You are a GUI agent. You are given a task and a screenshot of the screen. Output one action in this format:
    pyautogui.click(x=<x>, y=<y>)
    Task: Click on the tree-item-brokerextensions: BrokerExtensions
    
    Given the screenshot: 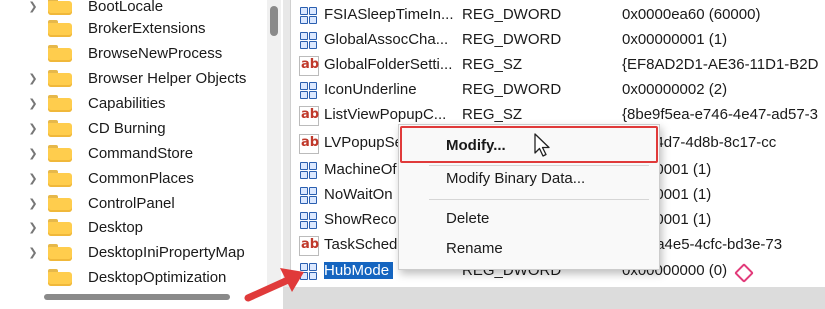 What is the action you would take?
    pyautogui.click(x=127, y=28)
    